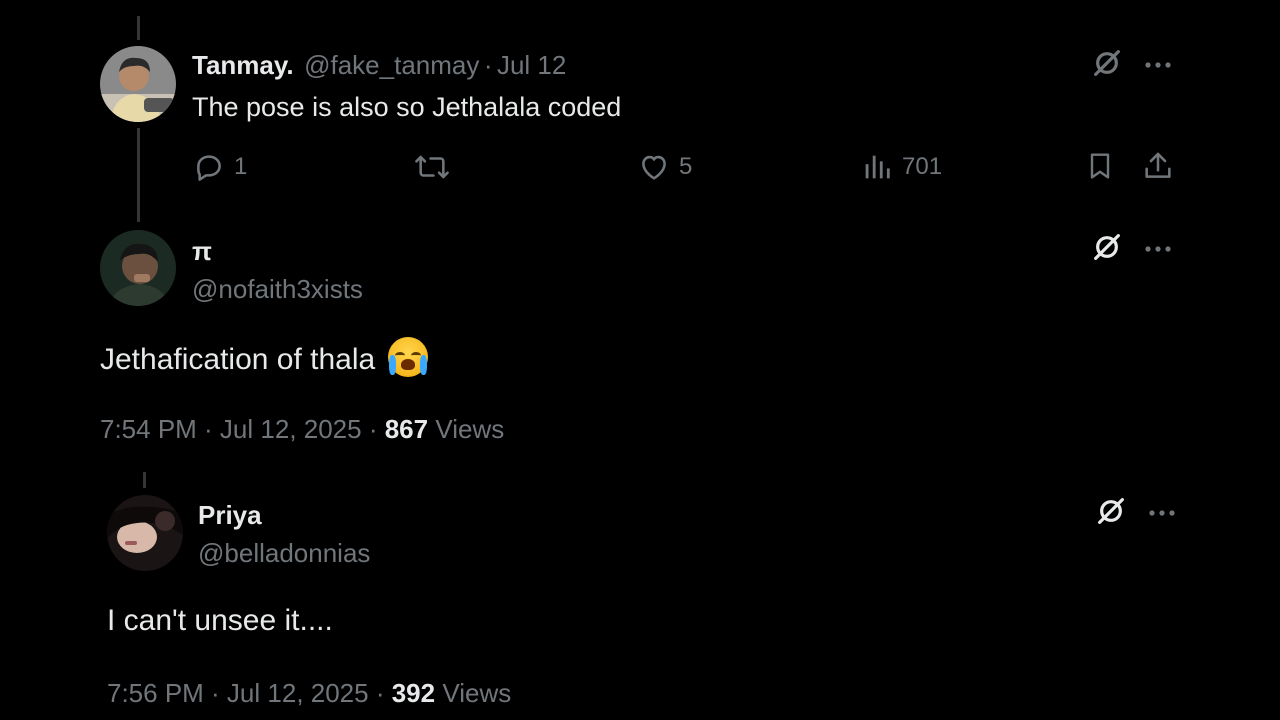 Image resolution: width=1280 pixels, height=720 pixels. I want to click on bookmark-icon, so click(1100, 168).